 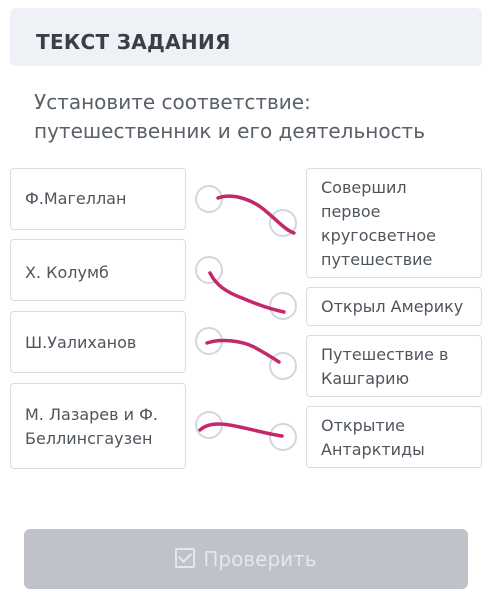 I want to click on task-header: ТЕКСТ ЗАДАНИЯ, so click(x=246, y=37).